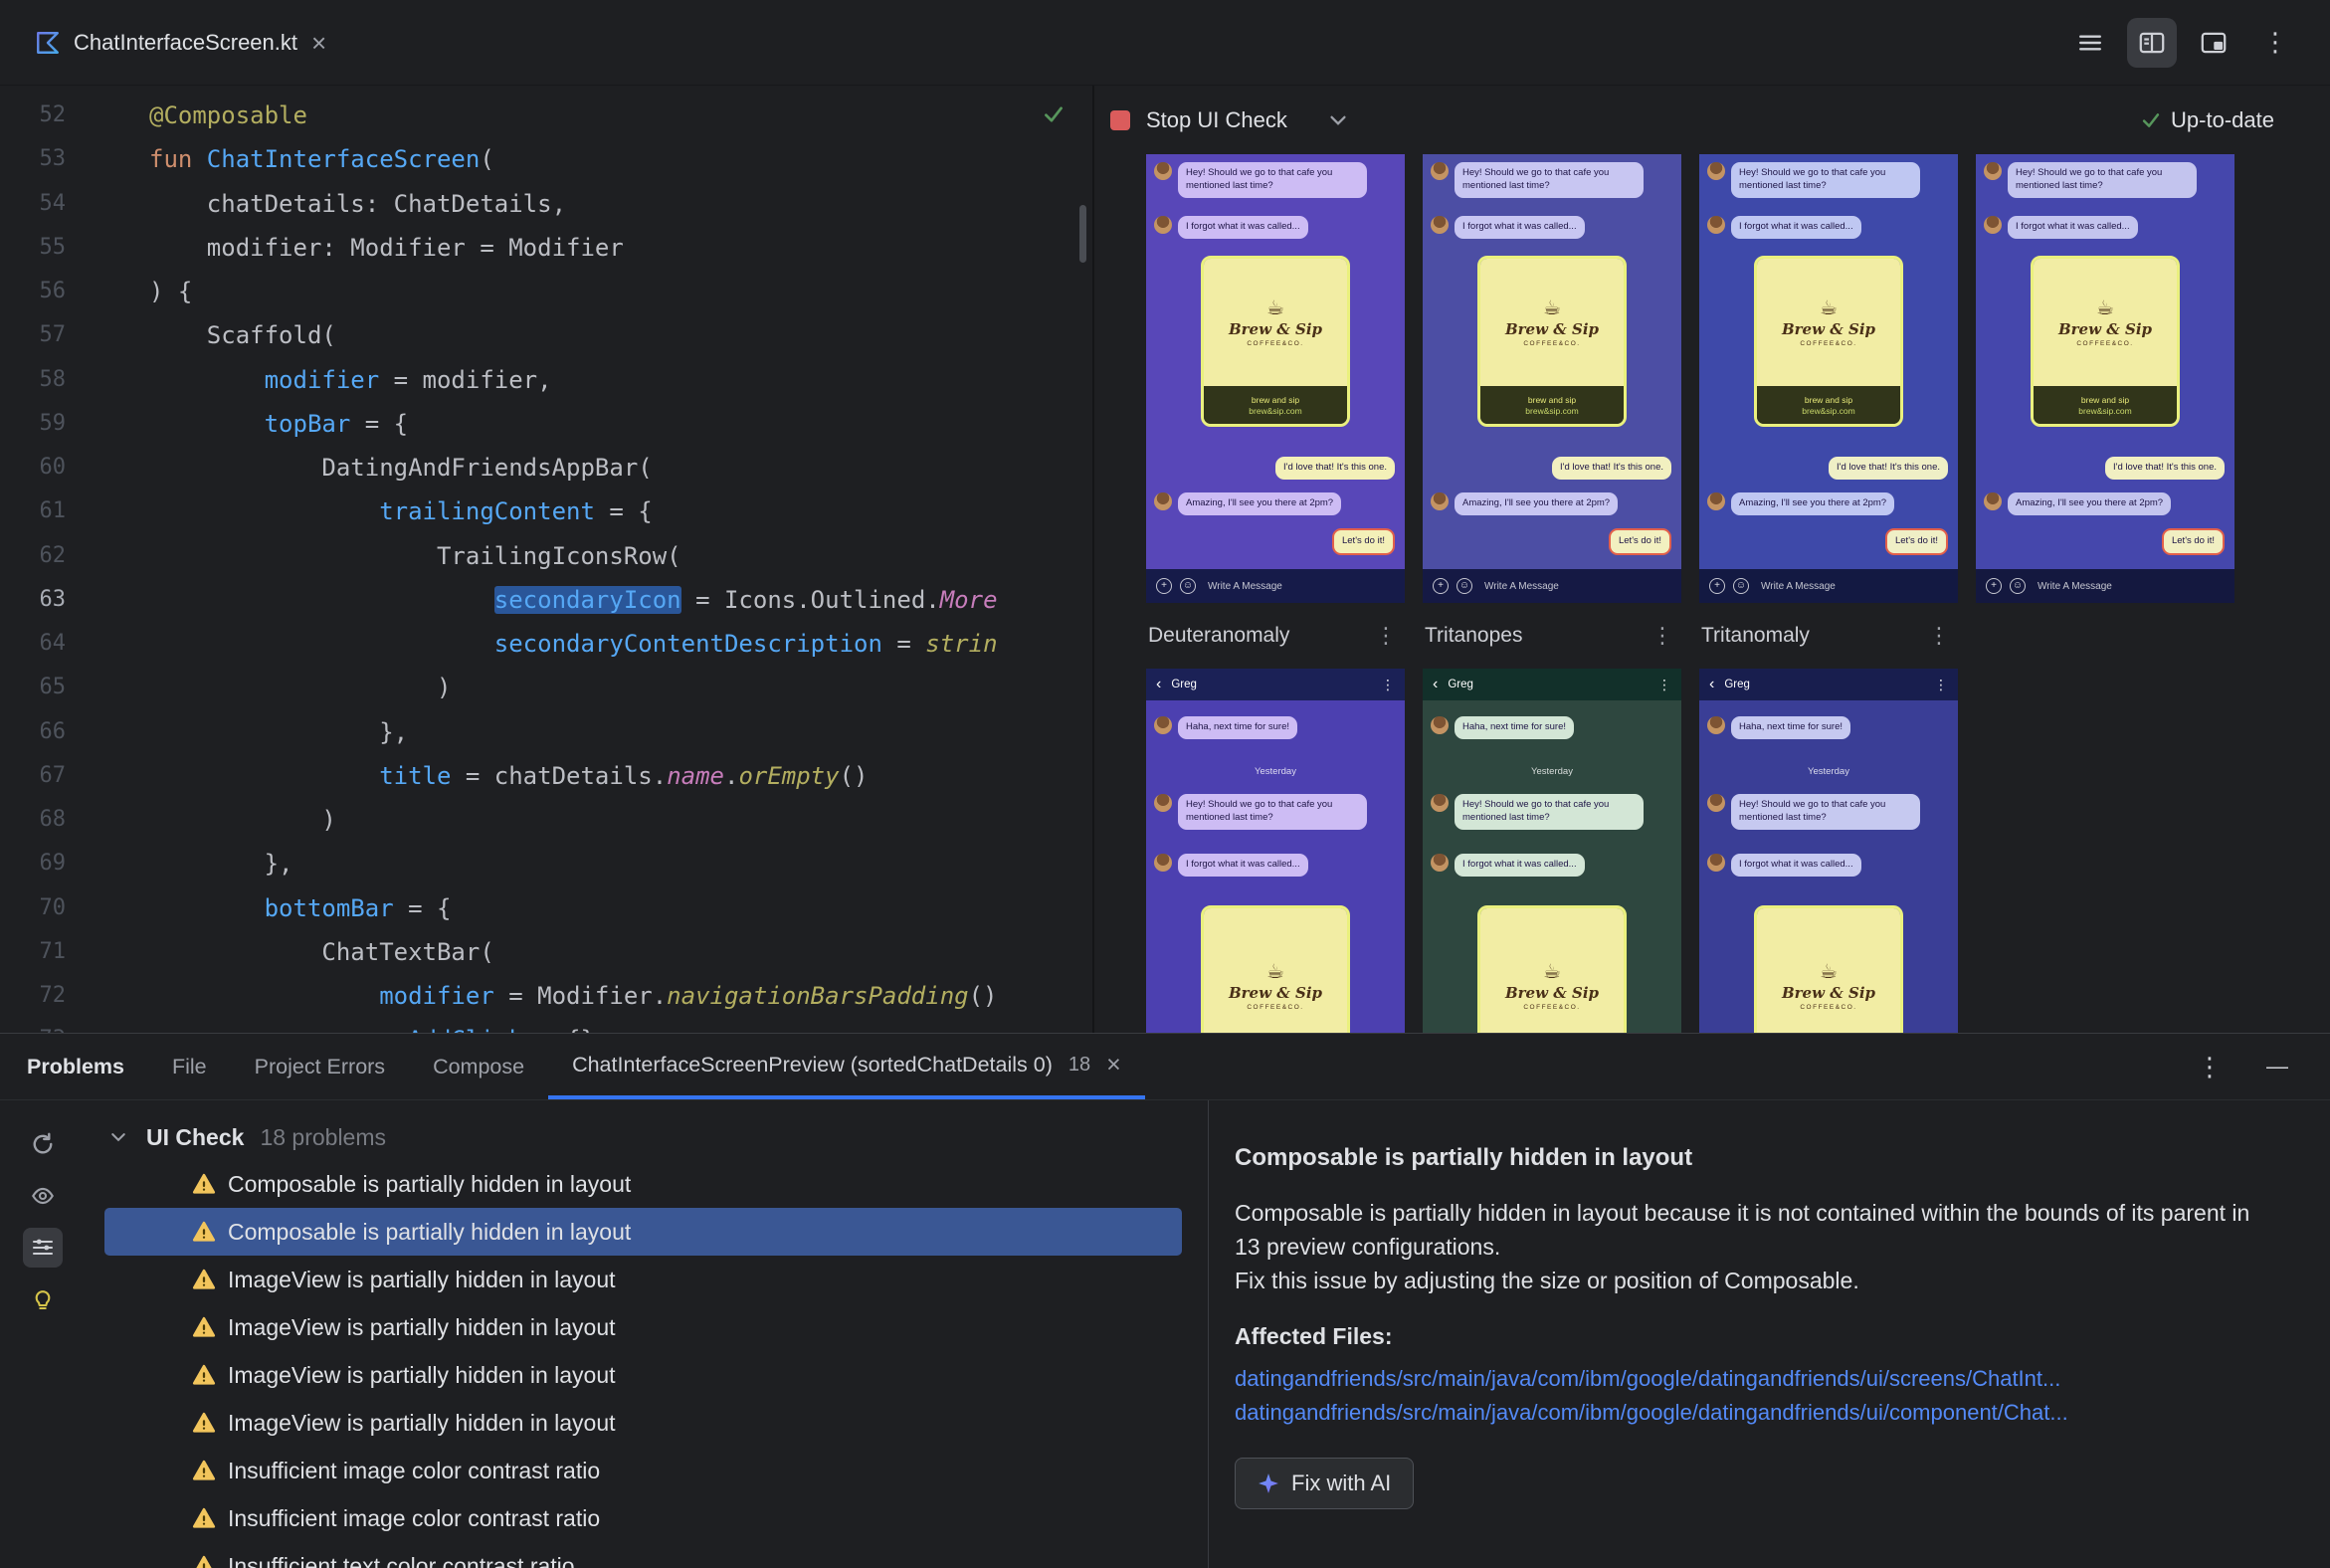 This screenshot has width=2330, height=1568. Describe the element at coordinates (195, 1136) in the screenshot. I see `group-name: UI Check` at that location.